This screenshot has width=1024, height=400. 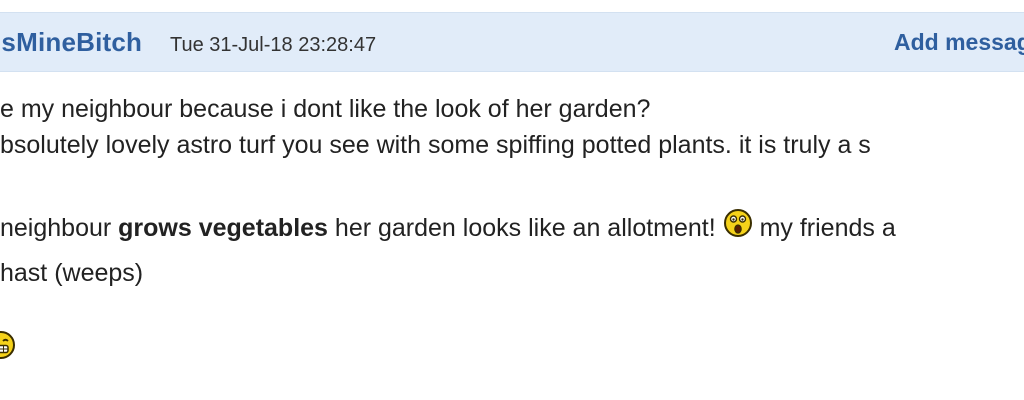 What do you see at coordinates (59, 228) in the screenshot?
I see `text-segment: neighbour` at bounding box center [59, 228].